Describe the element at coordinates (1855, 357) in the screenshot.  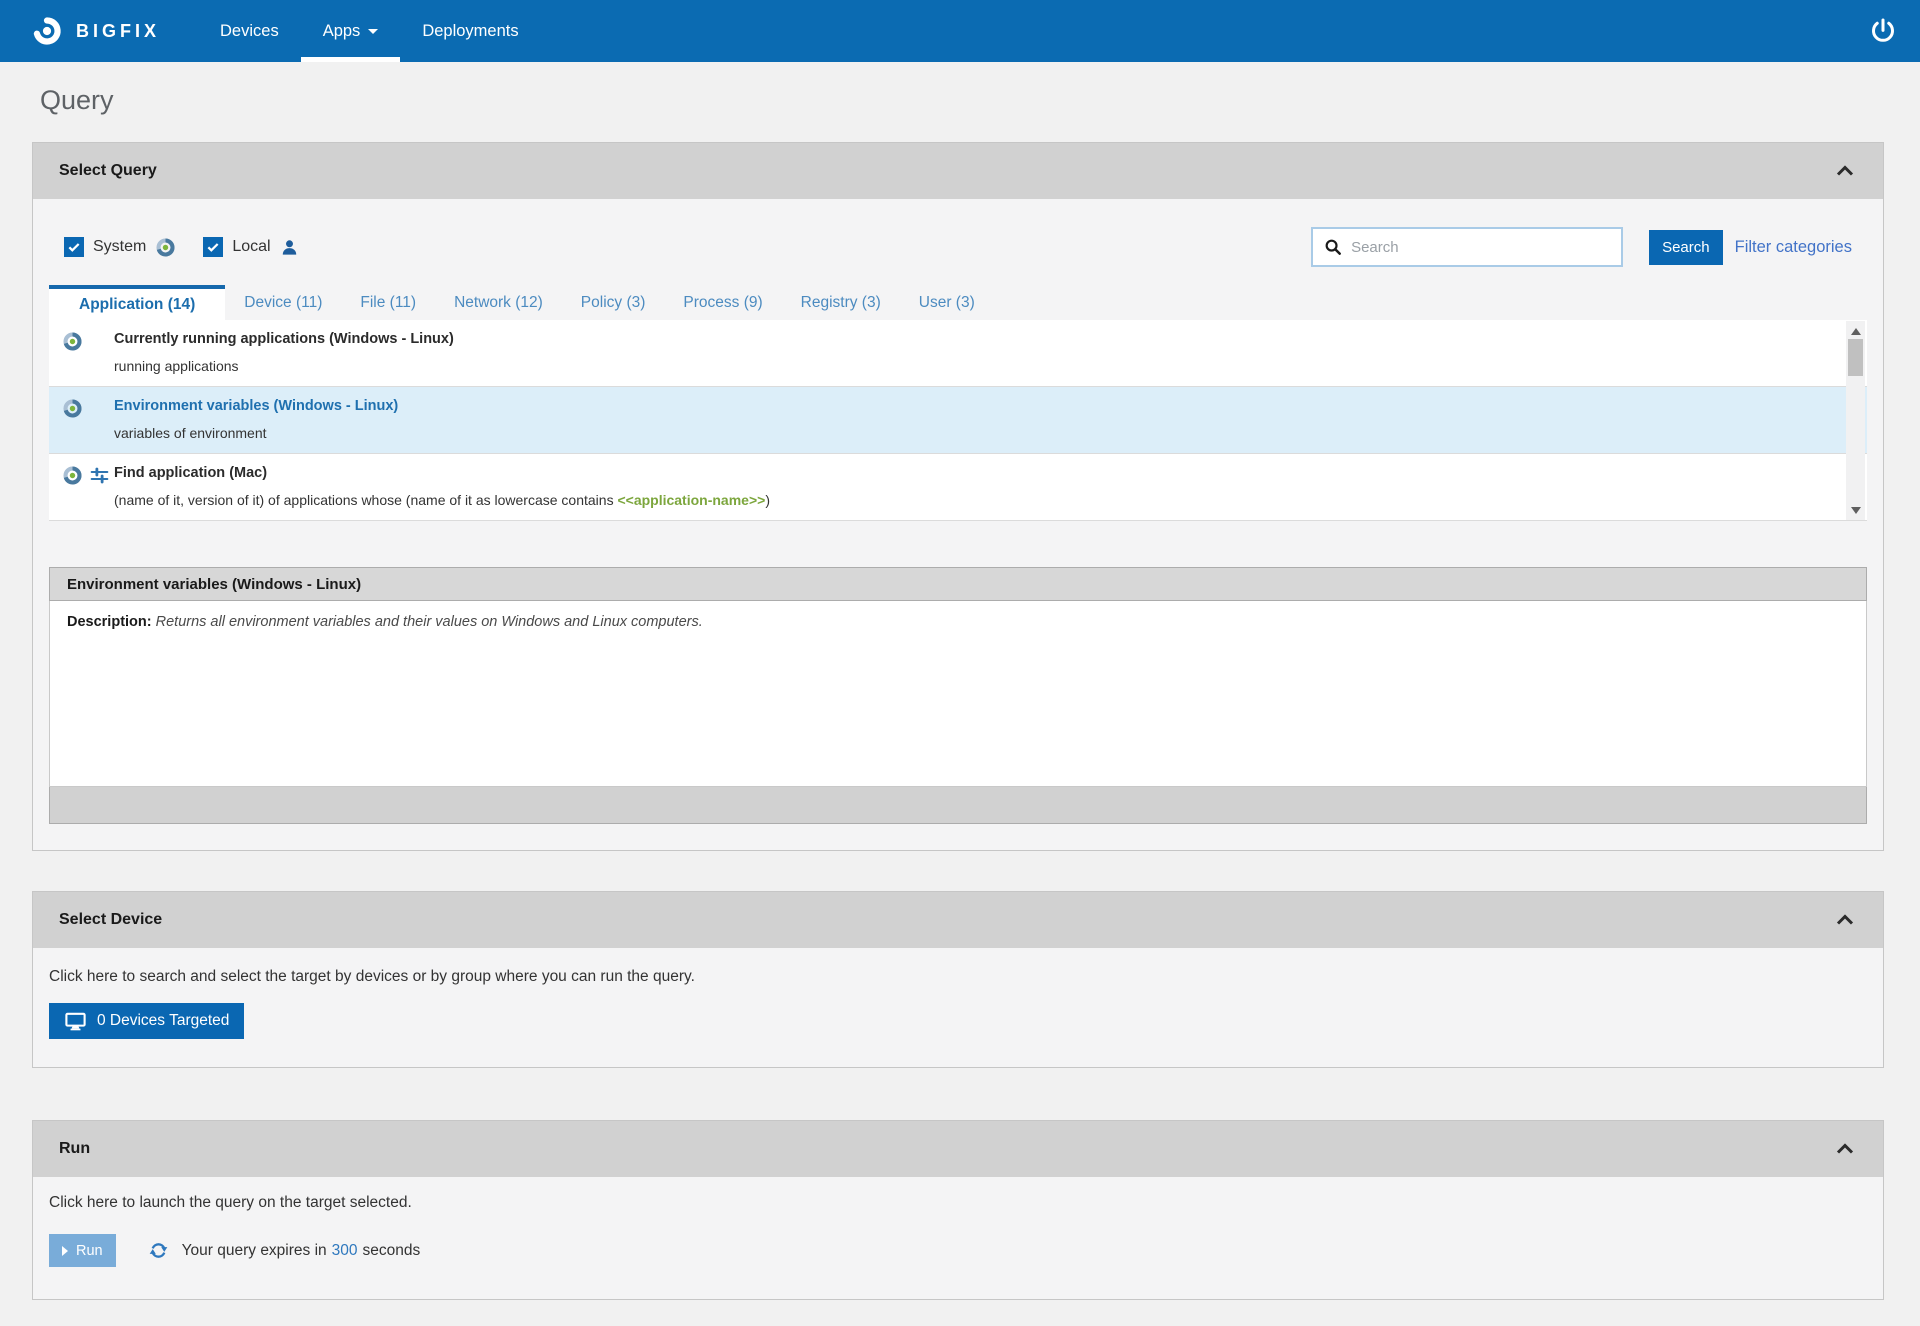
I see `scrollbar-thumb` at that location.